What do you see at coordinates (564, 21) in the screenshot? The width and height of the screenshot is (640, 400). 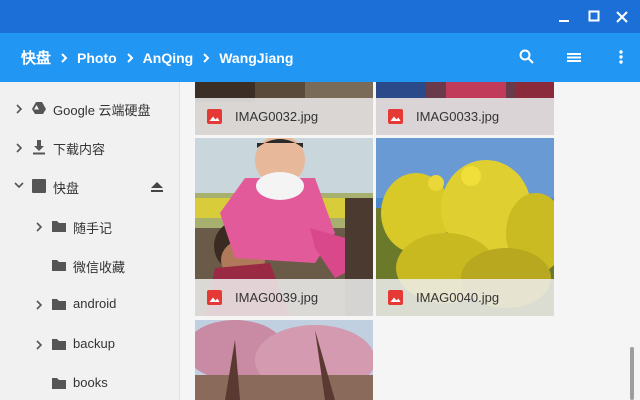 I see `minimize-icon` at bounding box center [564, 21].